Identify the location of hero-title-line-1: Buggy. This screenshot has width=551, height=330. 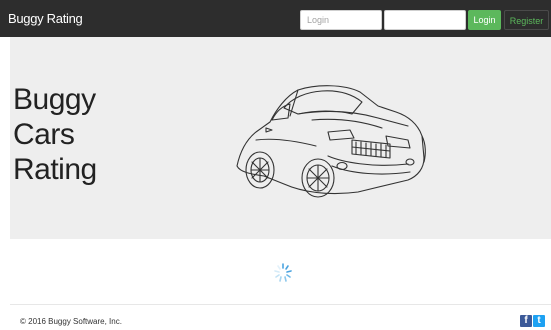
(54, 99).